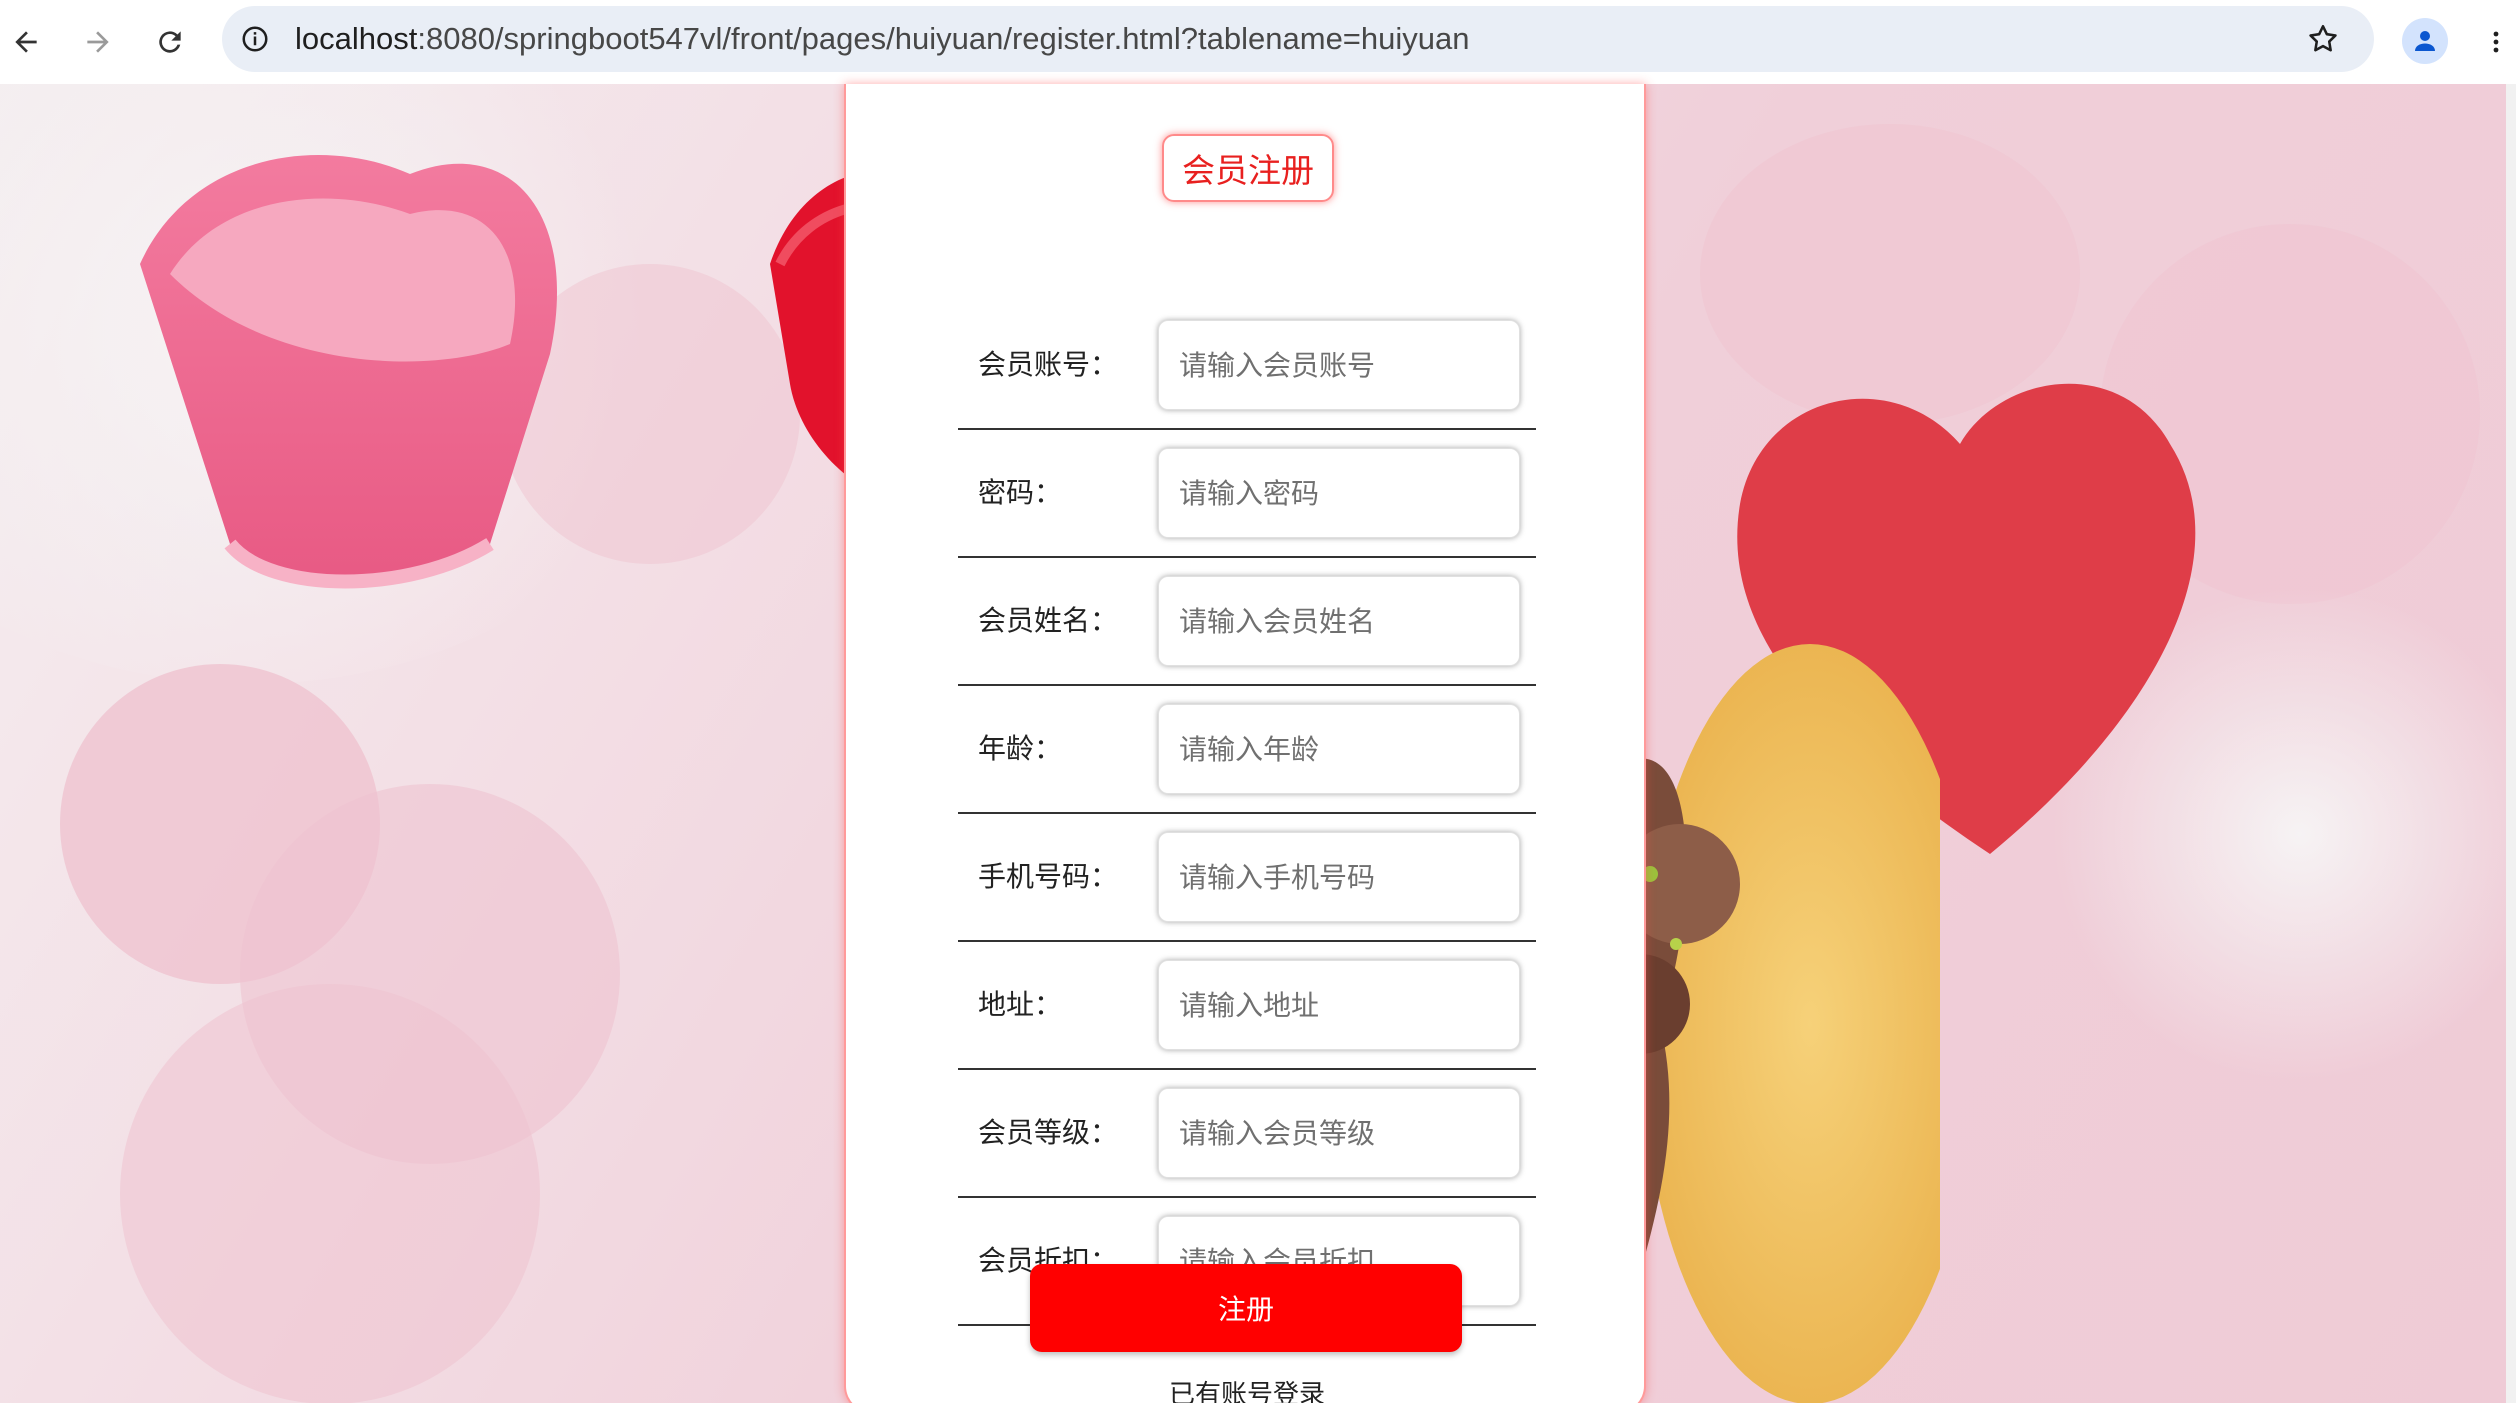  I want to click on password-label: 密码：, so click(1020, 492).